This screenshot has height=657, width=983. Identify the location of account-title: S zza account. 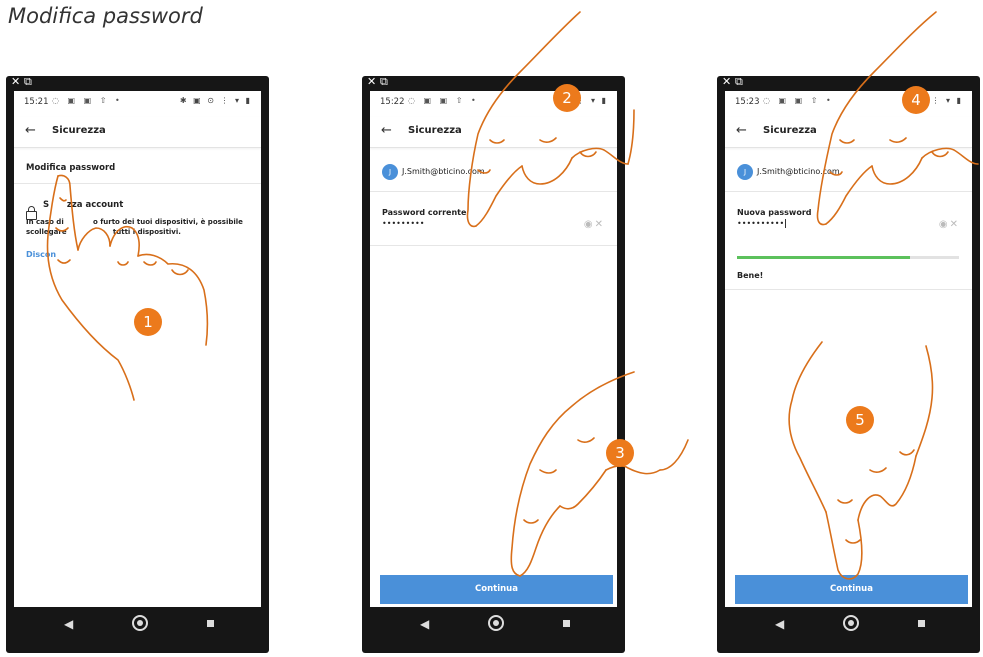
(83, 205).